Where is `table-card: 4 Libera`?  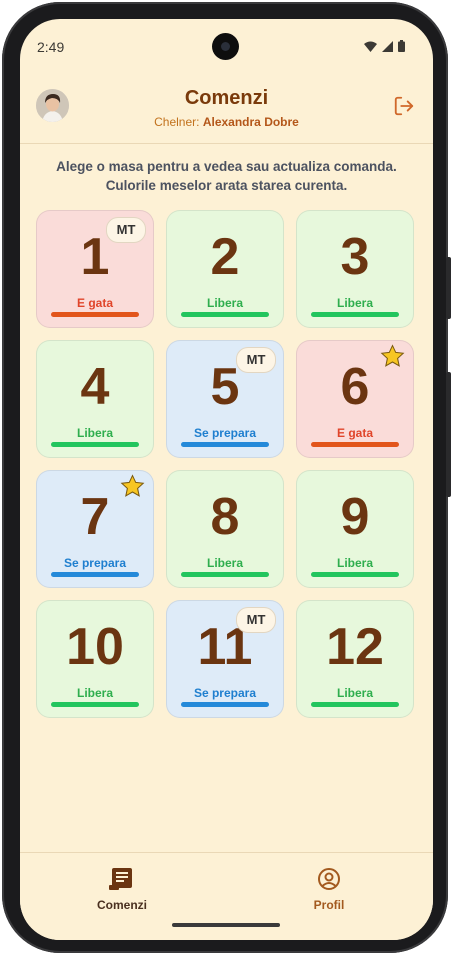 table-card: 4 Libera is located at coordinates (95, 399).